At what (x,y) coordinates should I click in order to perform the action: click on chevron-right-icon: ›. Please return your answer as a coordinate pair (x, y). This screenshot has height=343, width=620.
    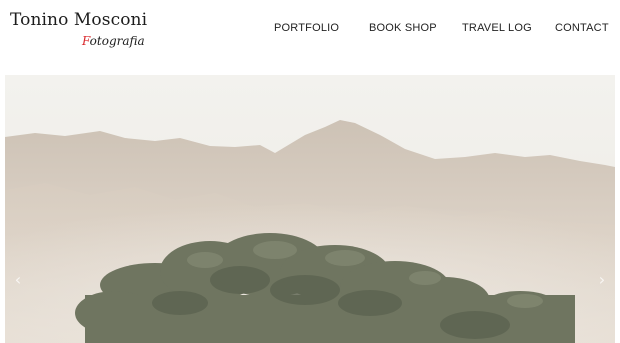
    Looking at the image, I should click on (602, 279).